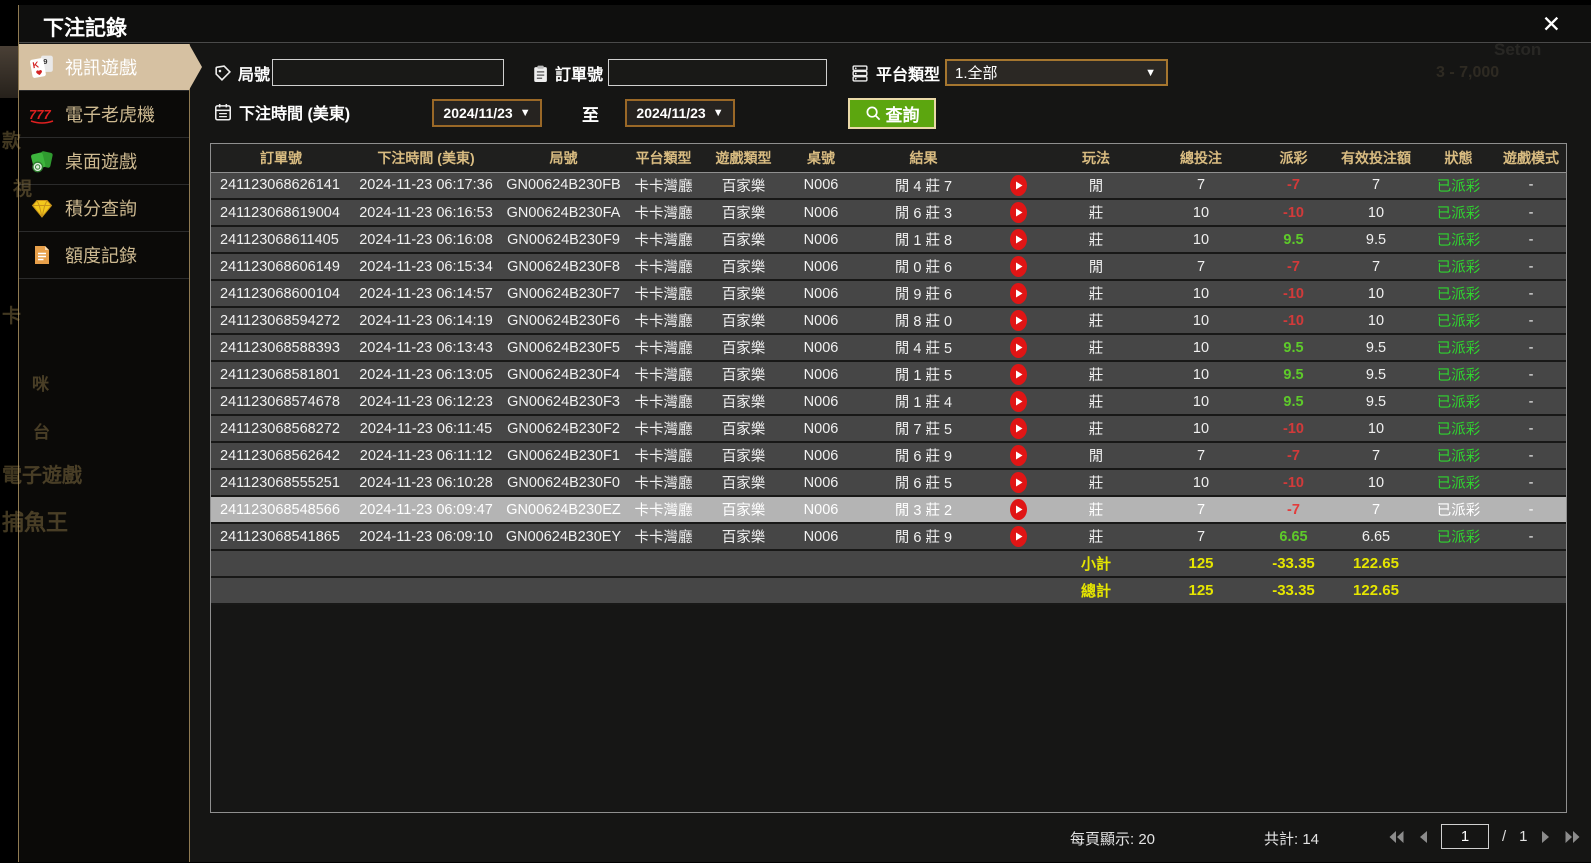 This screenshot has height=863, width=1591. Describe the element at coordinates (1396, 837) in the screenshot. I see `first-page-icon` at that location.